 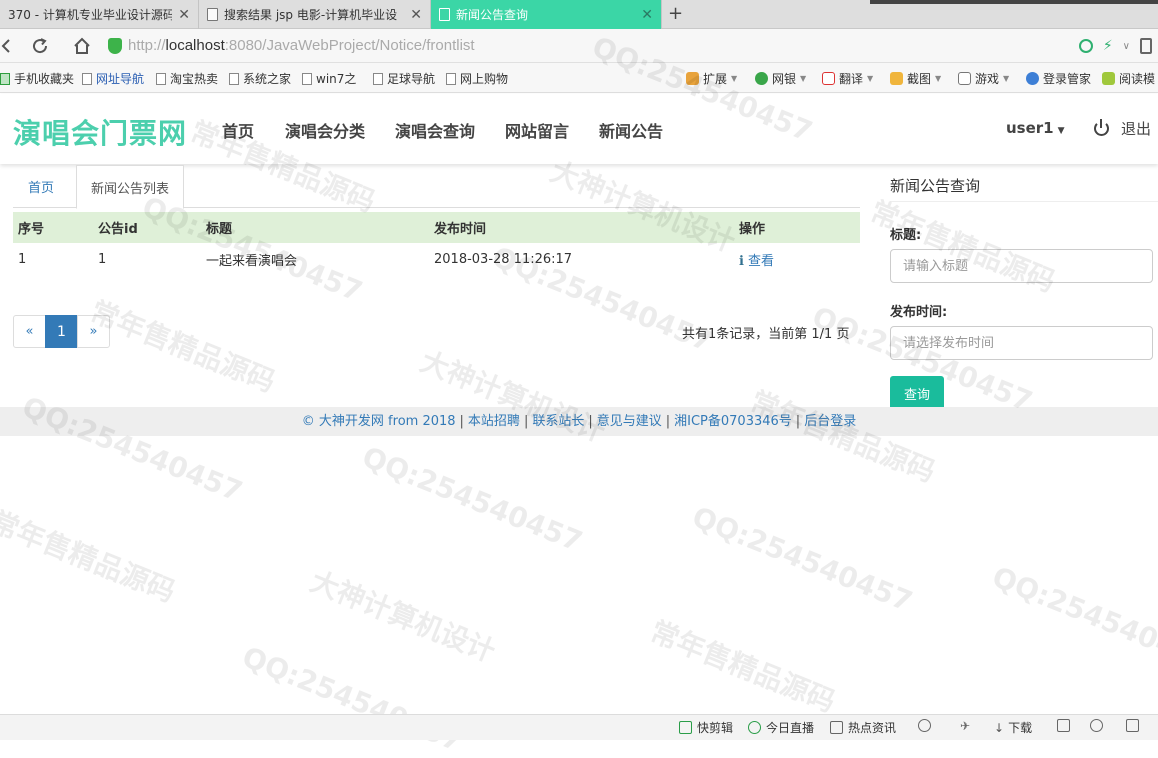 What do you see at coordinates (378, 421) in the screenshot?
I see `copyright-text: © 大神开发网 from 2018` at bounding box center [378, 421].